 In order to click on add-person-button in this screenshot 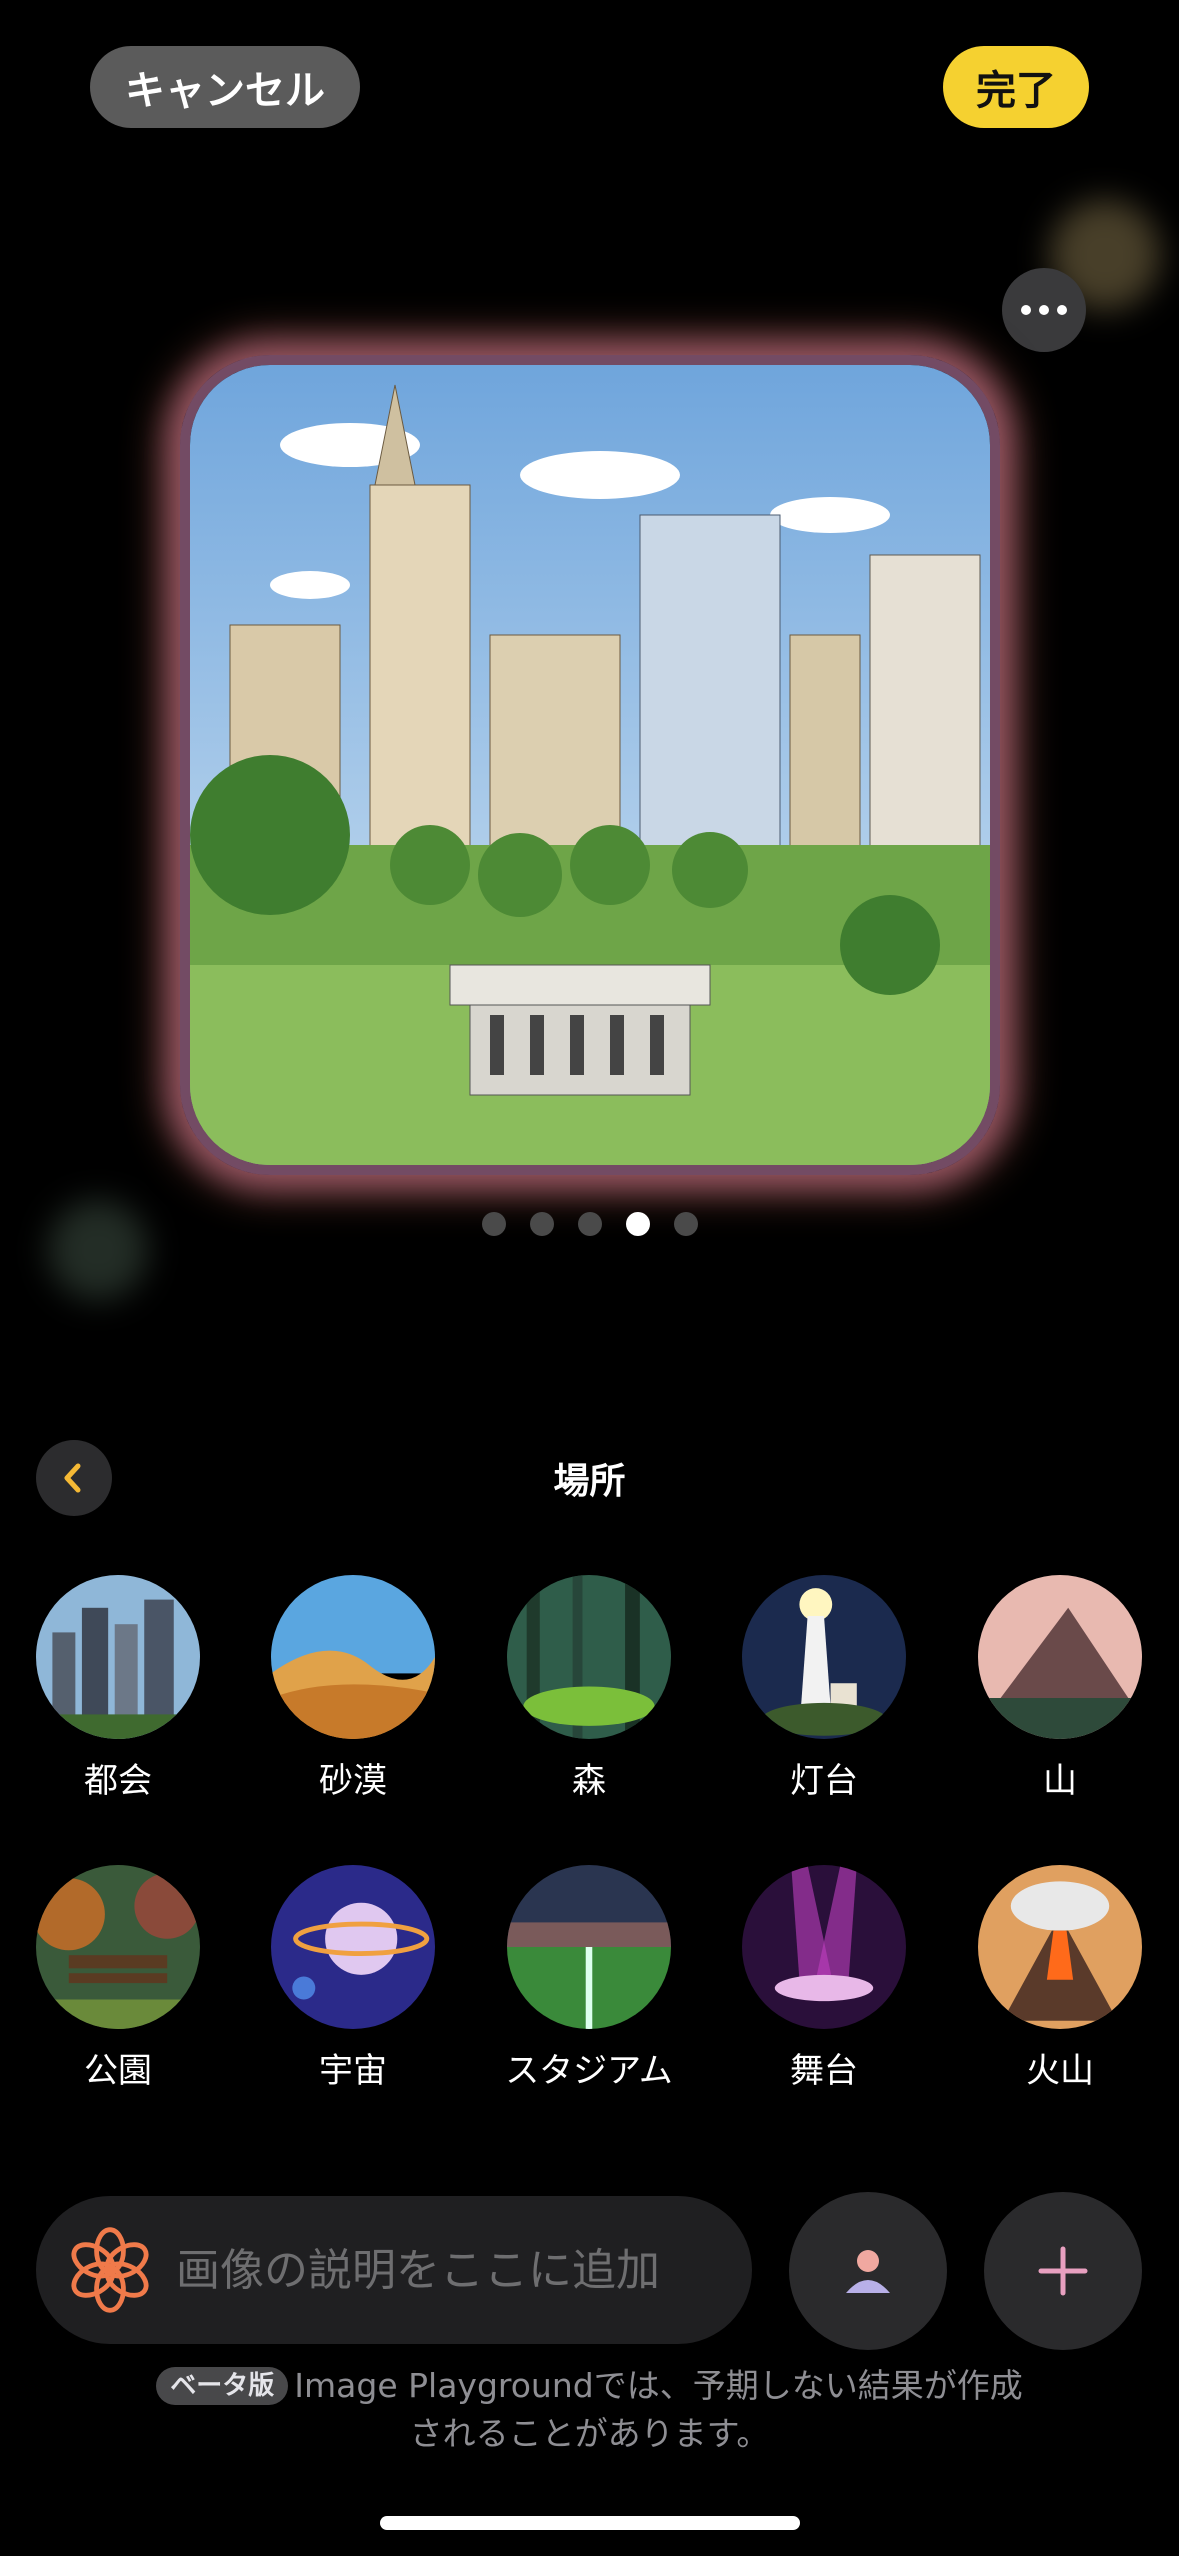, I will do `click(868, 2271)`.